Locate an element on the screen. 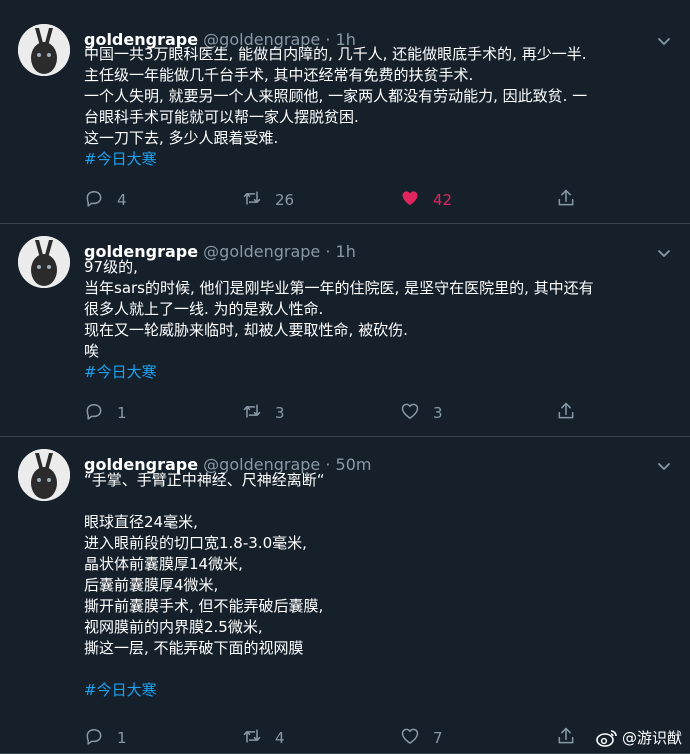 The height and width of the screenshot is (754, 690). retweet-count: 26 is located at coordinates (285, 200).